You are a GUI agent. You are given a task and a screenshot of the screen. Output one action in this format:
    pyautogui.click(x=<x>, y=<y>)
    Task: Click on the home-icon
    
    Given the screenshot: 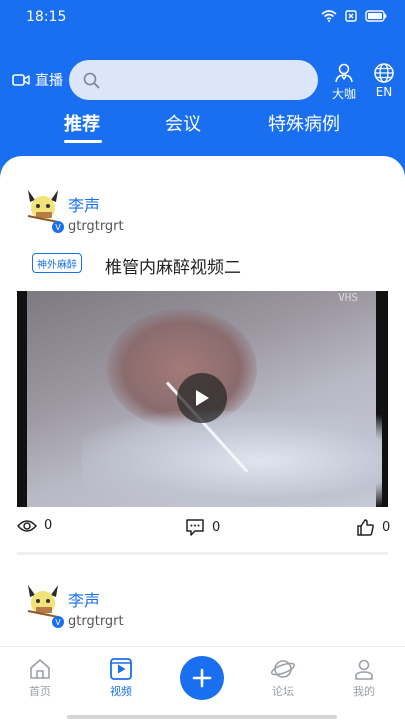 What is the action you would take?
    pyautogui.click(x=40, y=669)
    